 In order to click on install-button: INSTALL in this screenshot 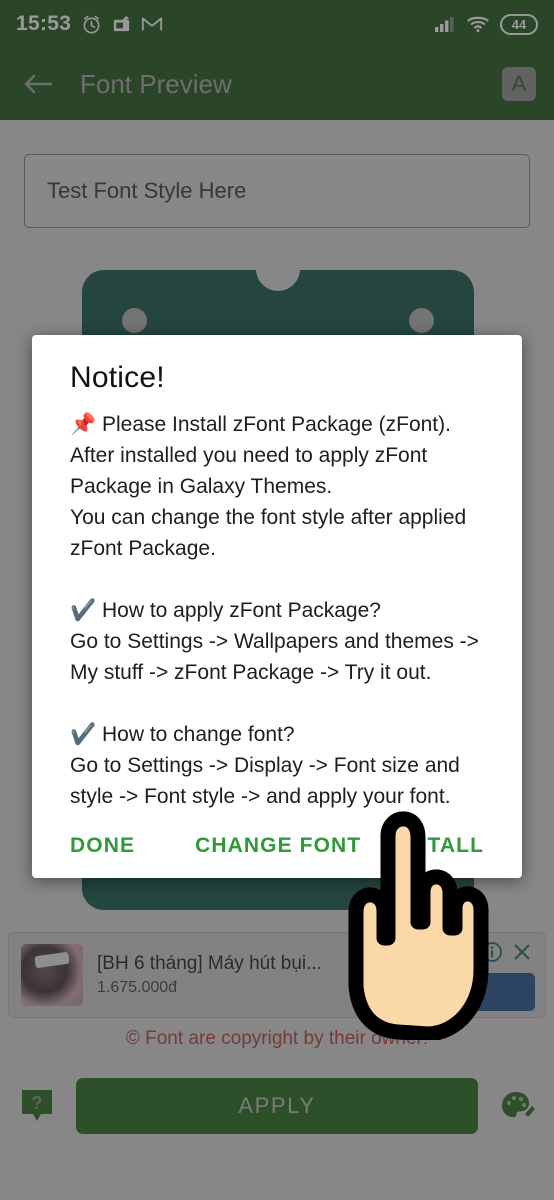, I will do `click(436, 846)`.